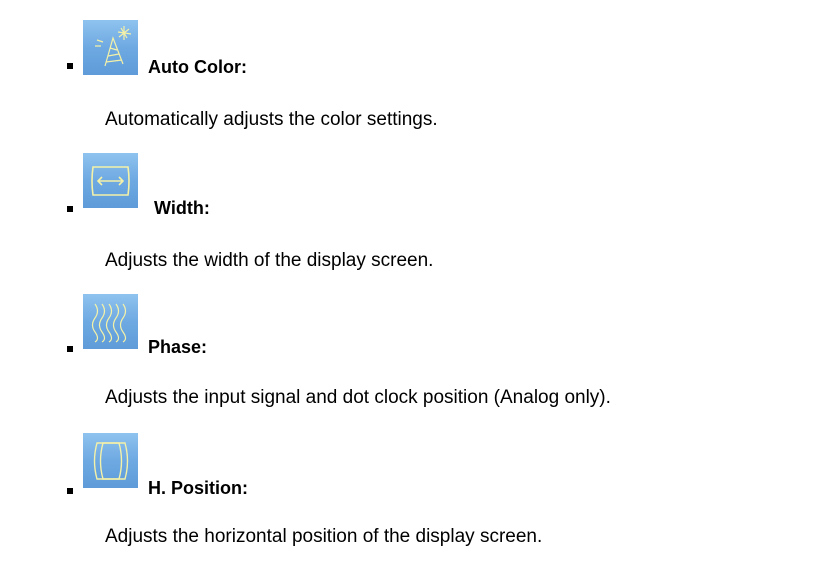  Describe the element at coordinates (182, 208) in the screenshot. I see `item-label: Width:` at that location.